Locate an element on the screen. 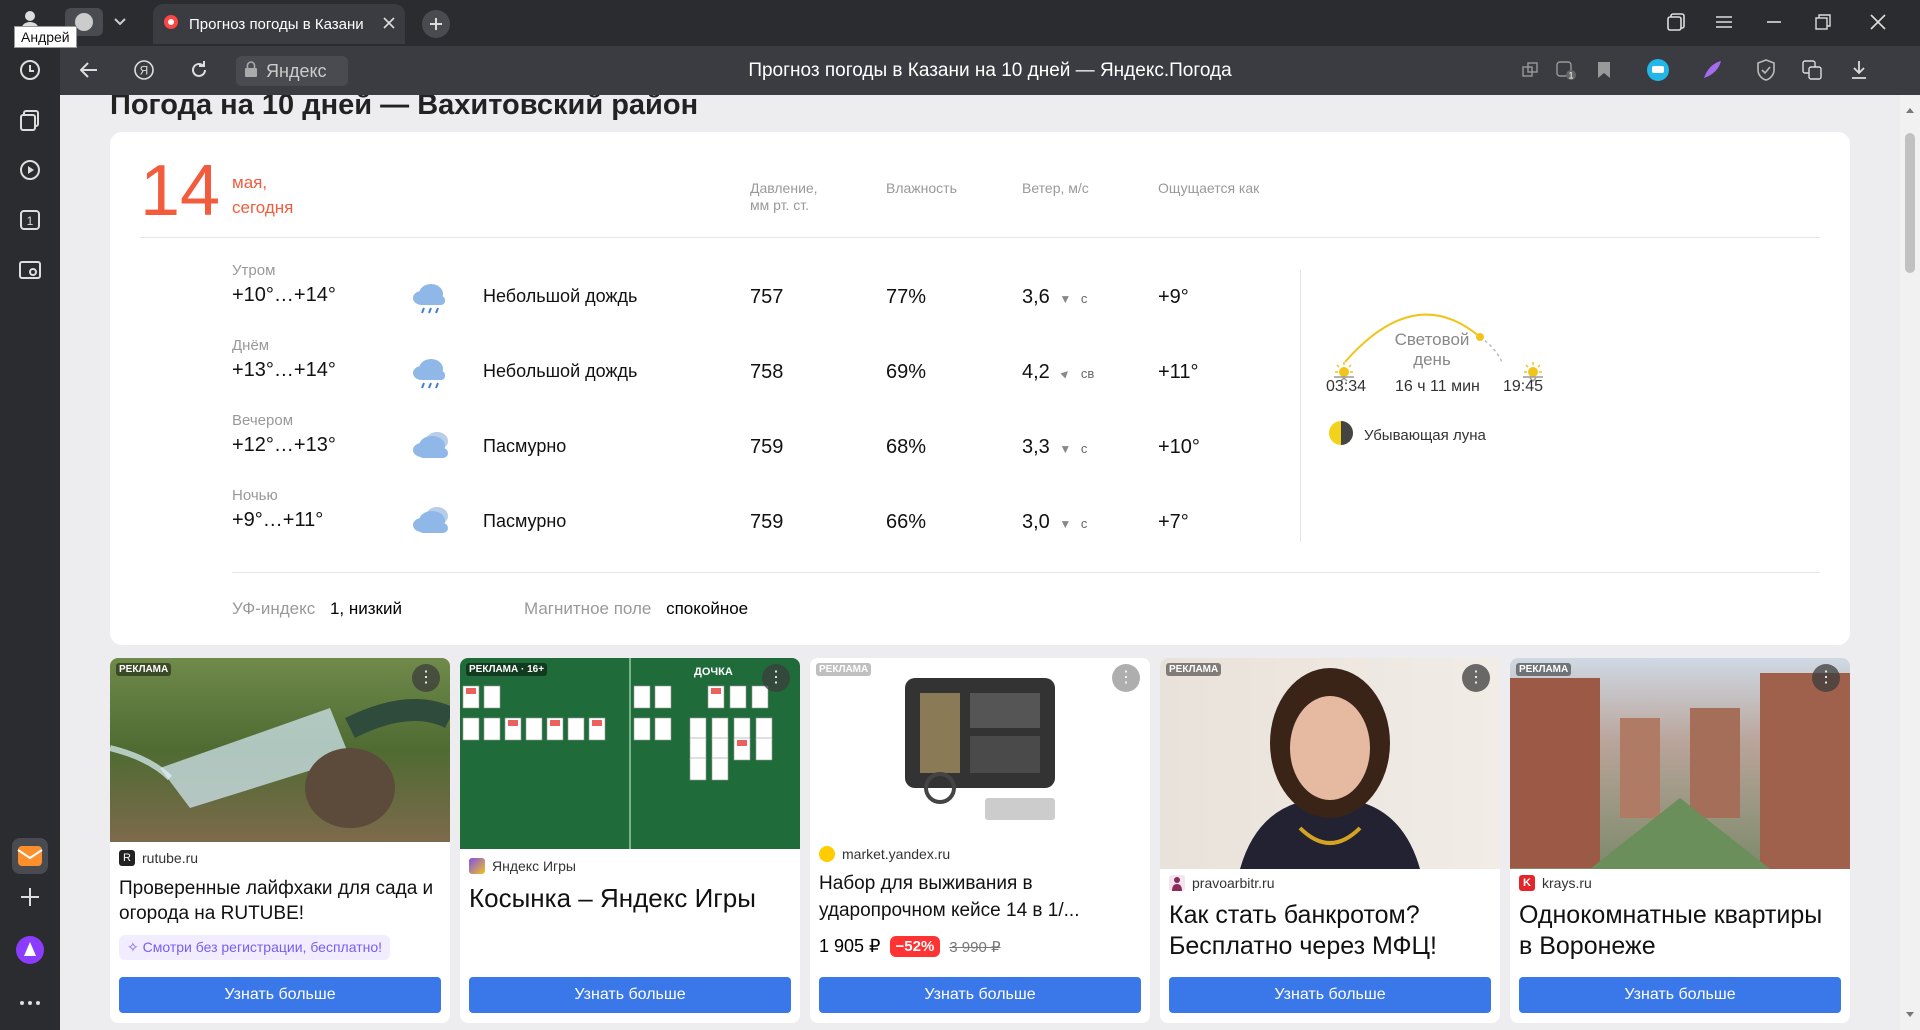 Image resolution: width=1920 pixels, height=1030 pixels. close-window-icon is located at coordinates (1878, 22).